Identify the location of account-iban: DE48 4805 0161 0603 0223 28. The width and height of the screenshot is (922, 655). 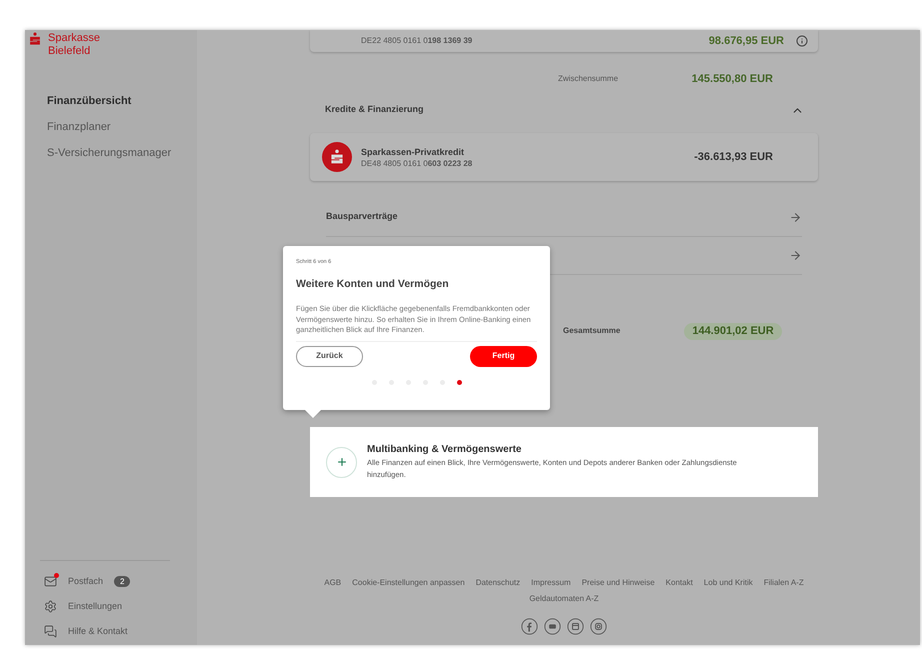
(416, 163).